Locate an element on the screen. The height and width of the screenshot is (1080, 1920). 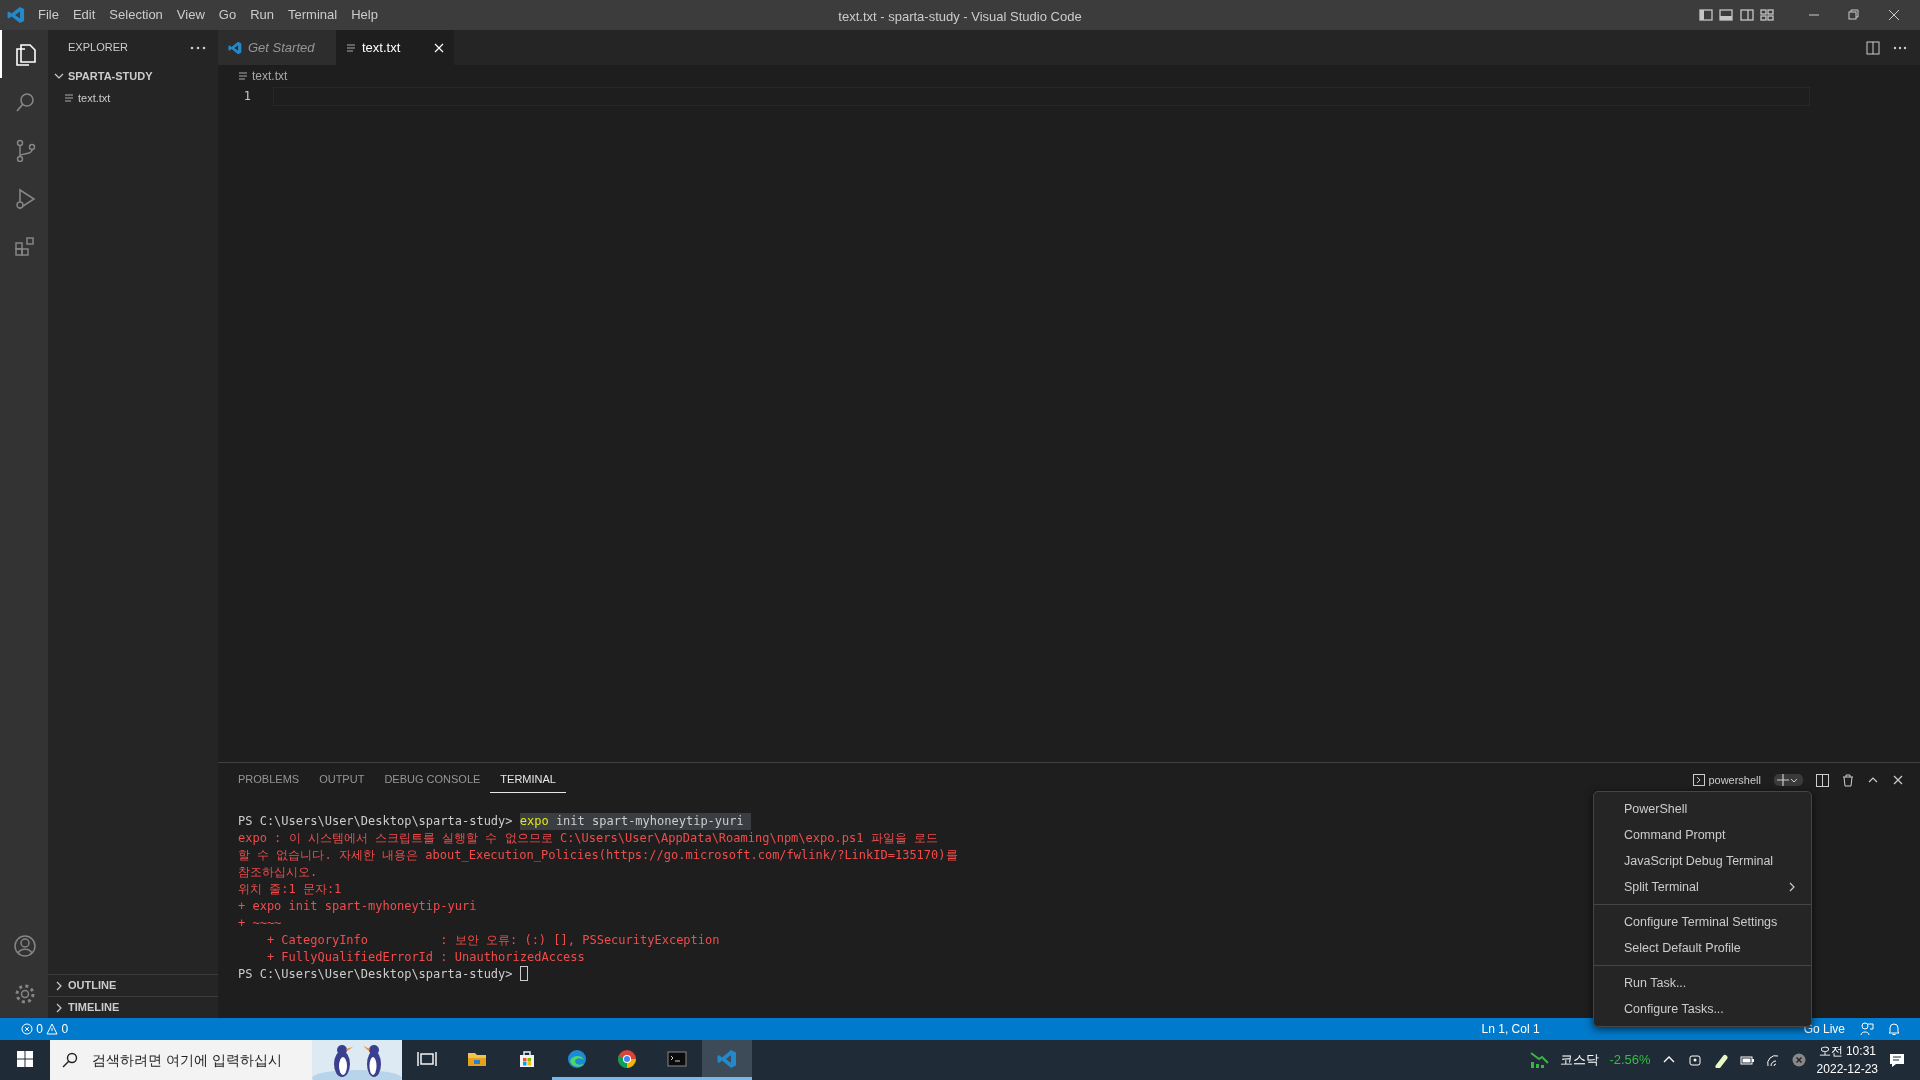
warning-icon is located at coordinates (52, 1029).